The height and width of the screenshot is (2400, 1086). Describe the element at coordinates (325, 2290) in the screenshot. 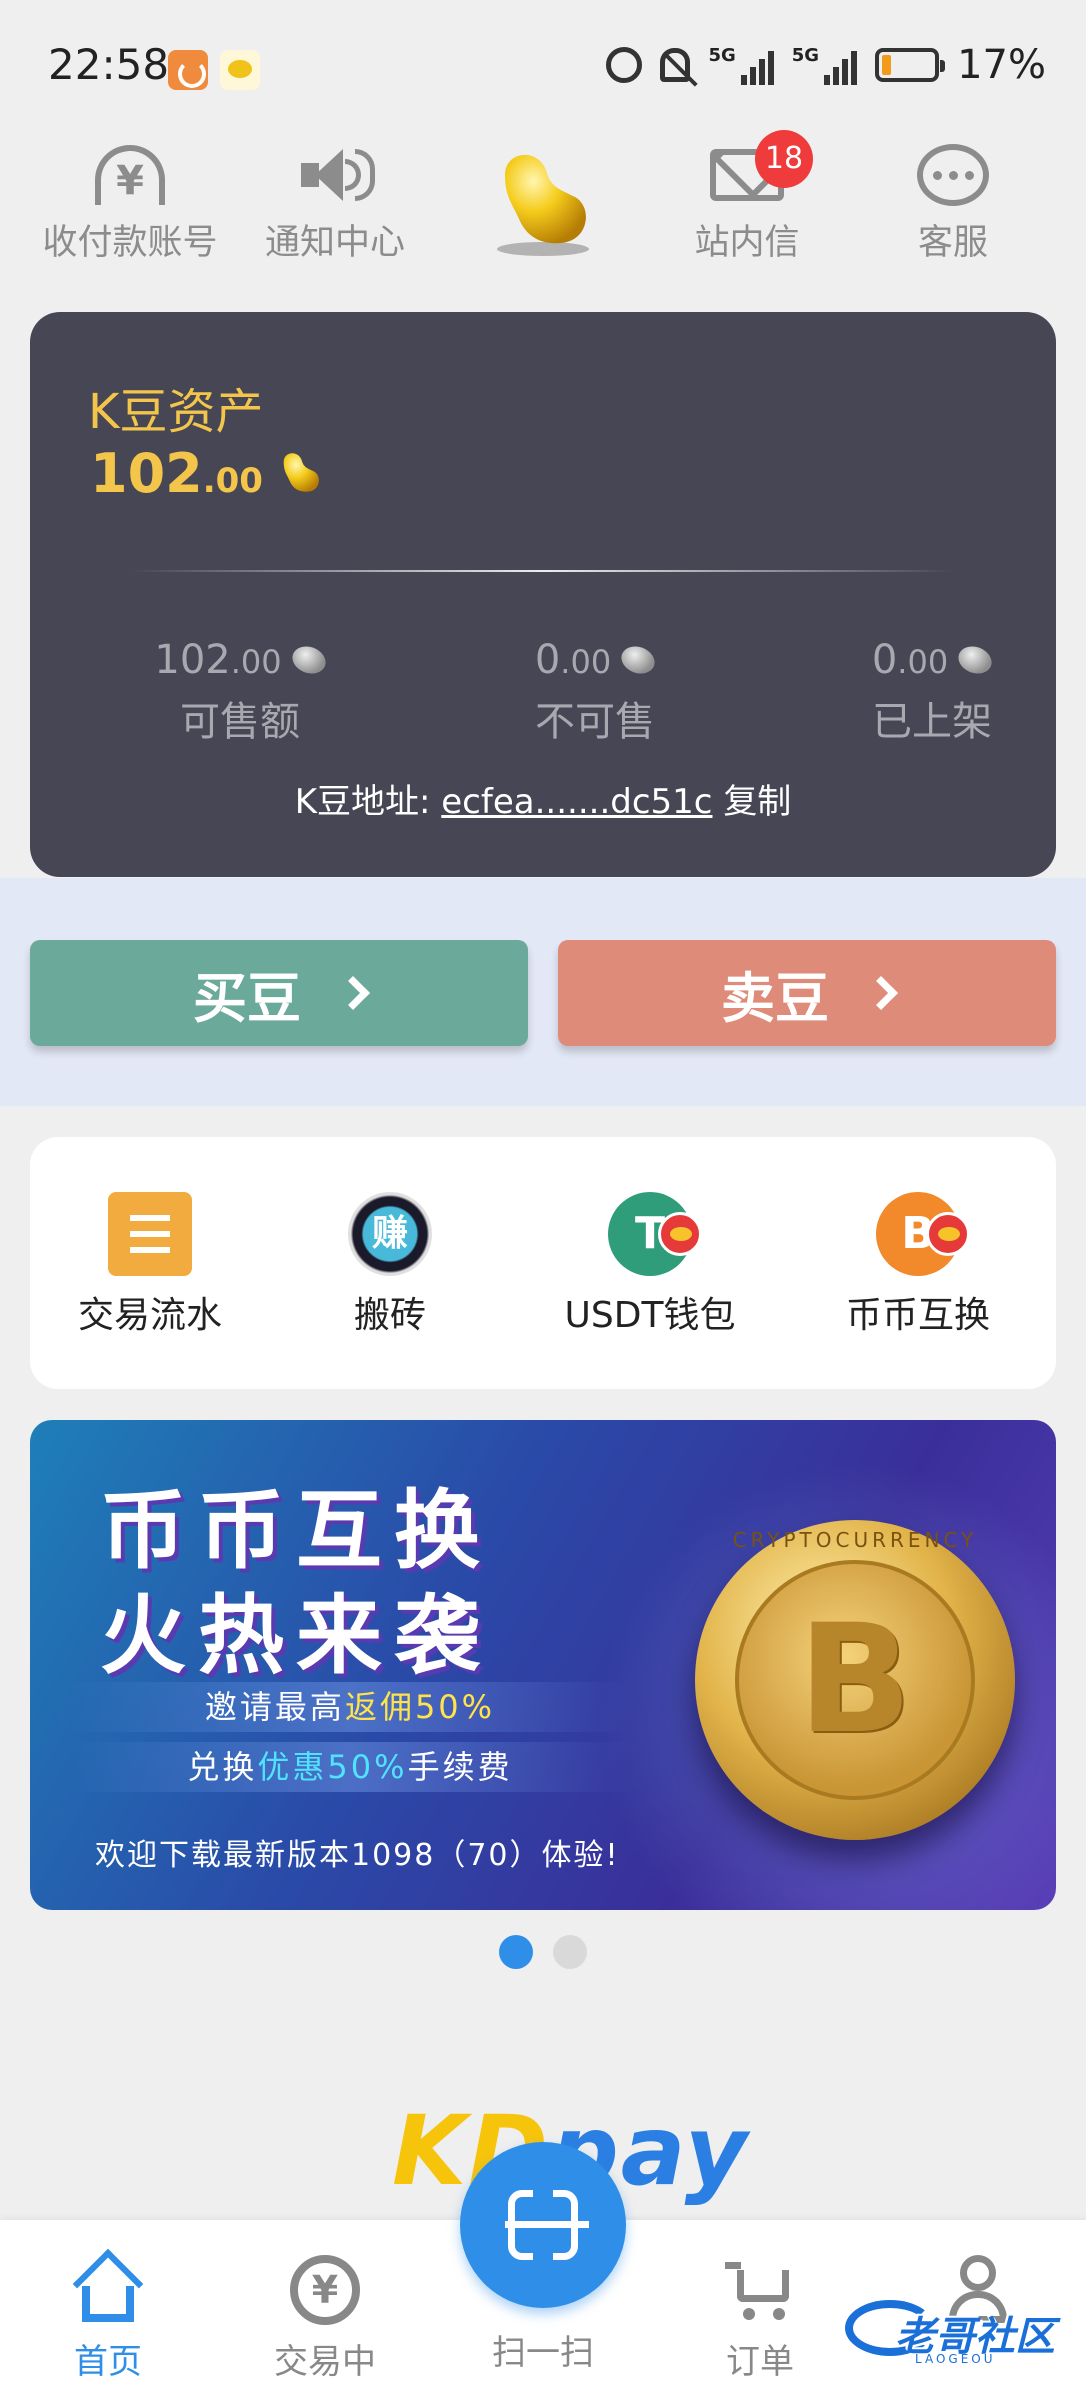

I see `trading-icon: ¥` at that location.